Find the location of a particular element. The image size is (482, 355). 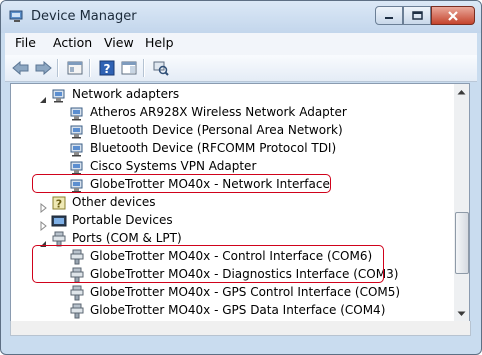

minimize-icon is located at coordinates (389, 17).